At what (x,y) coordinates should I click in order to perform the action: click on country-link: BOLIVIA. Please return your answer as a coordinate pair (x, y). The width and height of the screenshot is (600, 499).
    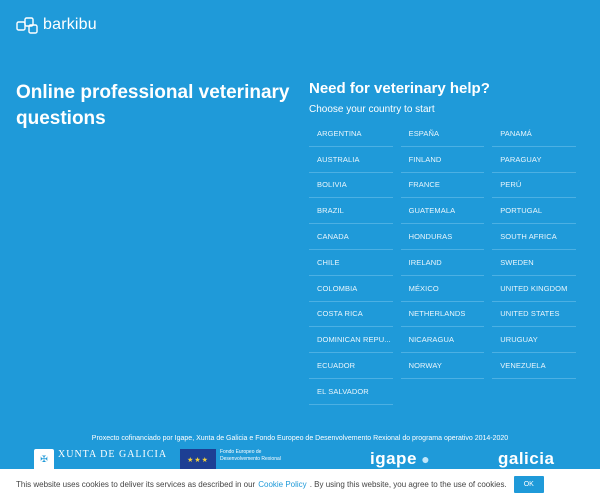
    Looking at the image, I should click on (351, 186).